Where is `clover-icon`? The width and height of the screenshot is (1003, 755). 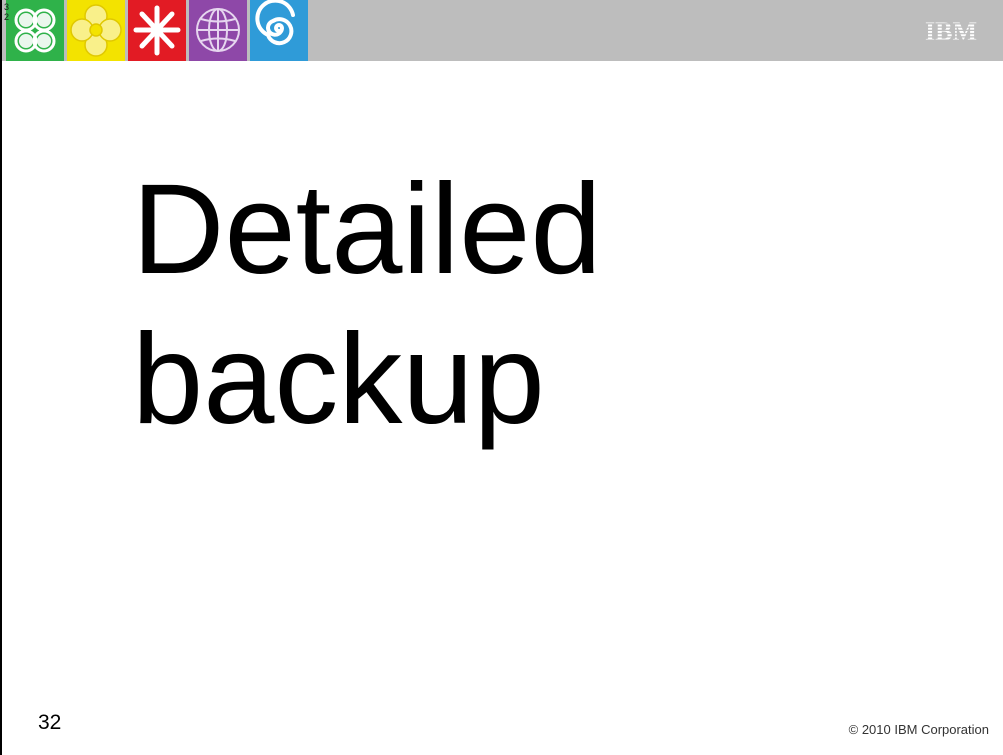
clover-icon is located at coordinates (35, 30).